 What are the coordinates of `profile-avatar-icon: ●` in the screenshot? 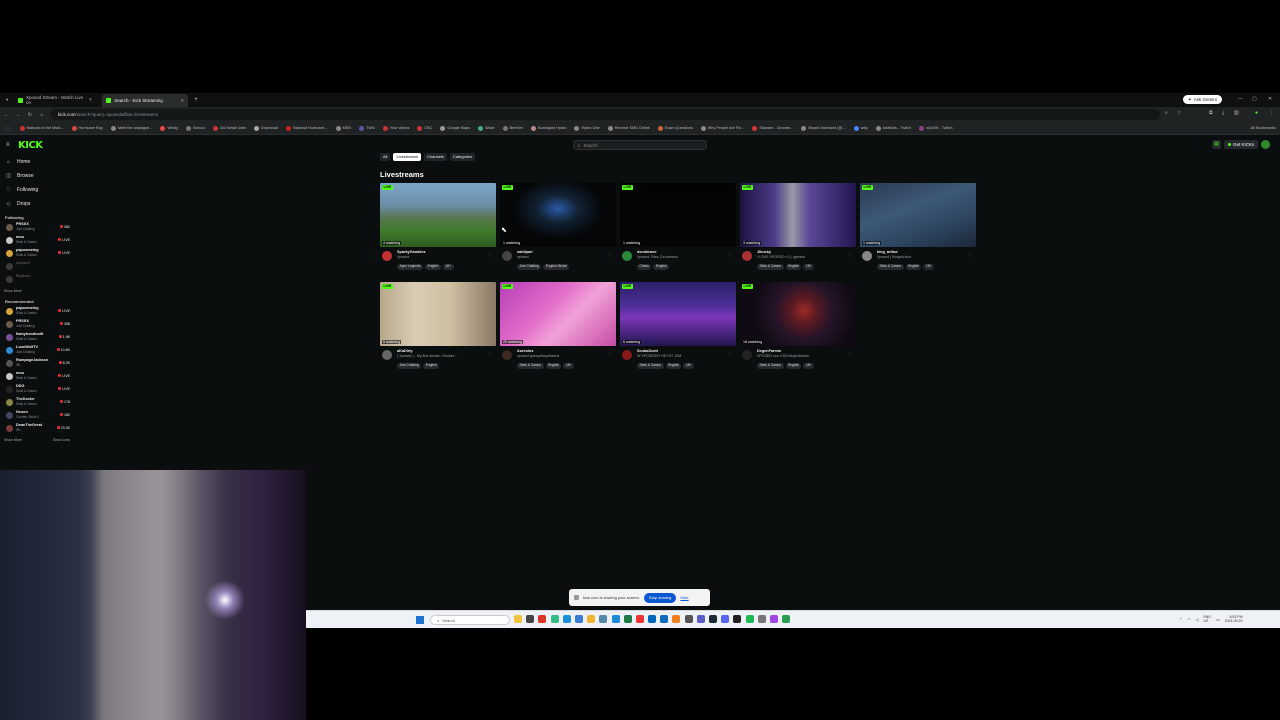 It's located at (1256, 113).